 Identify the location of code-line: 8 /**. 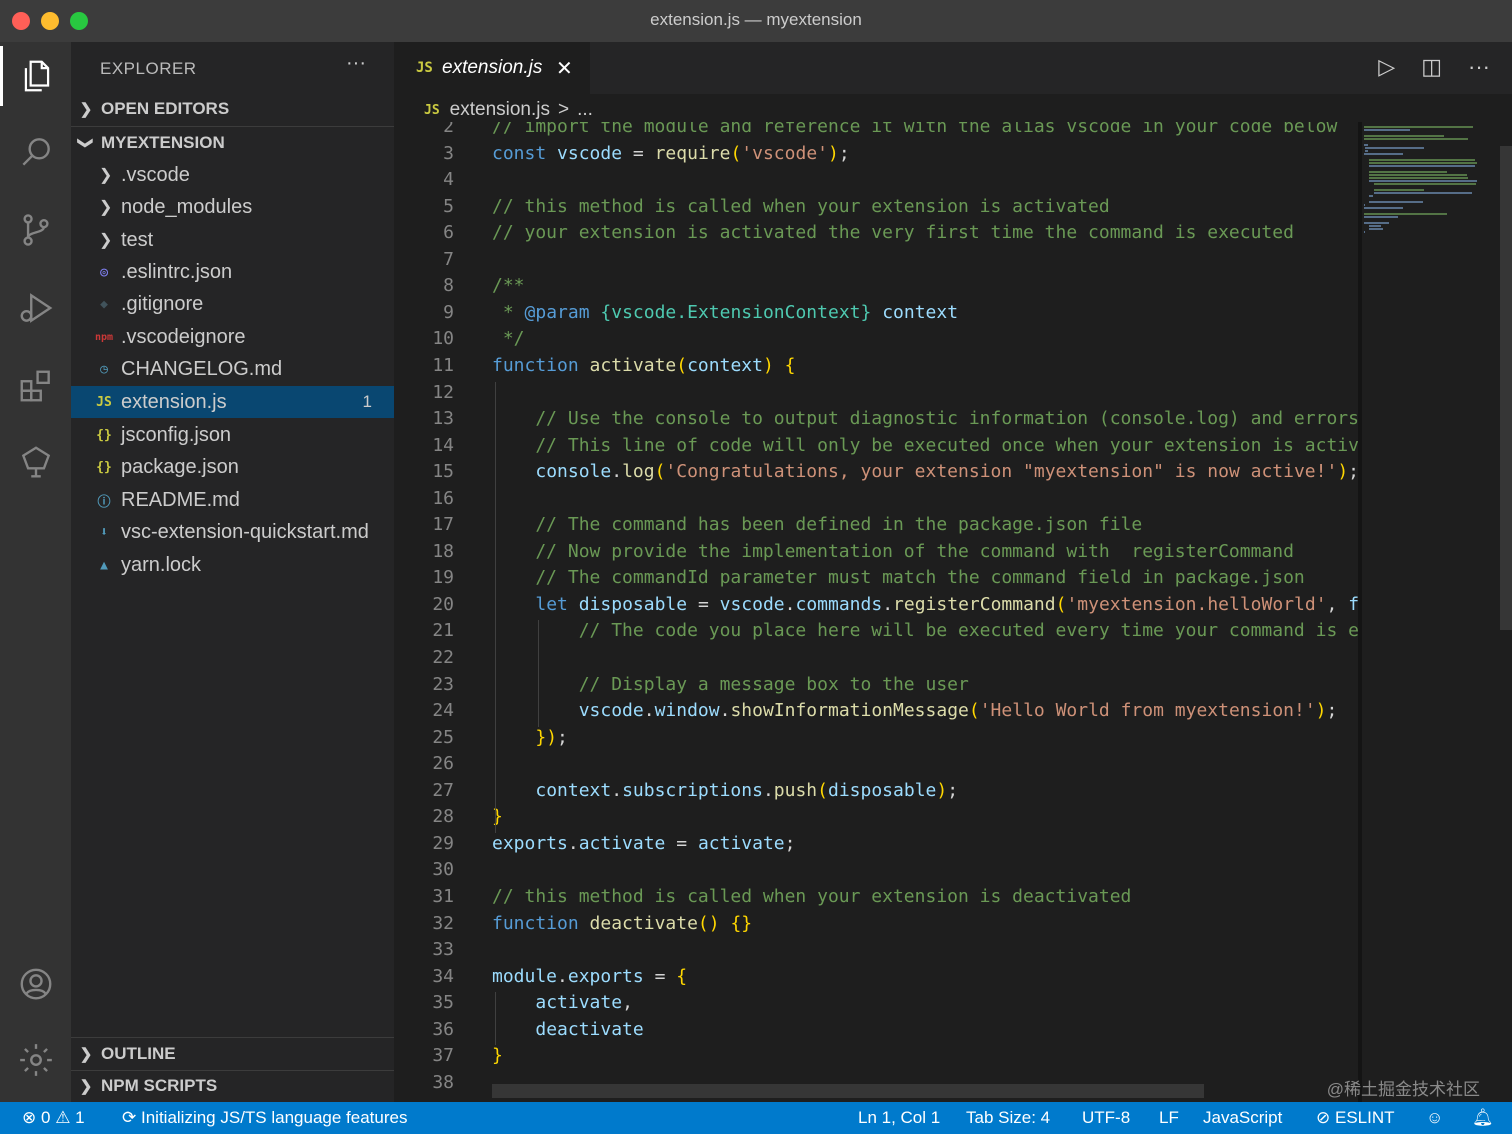
(876, 288).